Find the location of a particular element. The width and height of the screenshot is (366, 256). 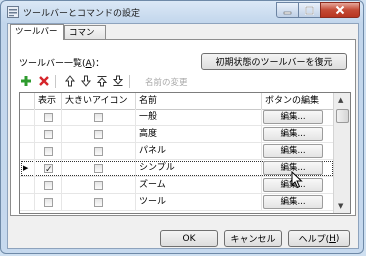

minimize-icon is located at coordinates (287, 12).